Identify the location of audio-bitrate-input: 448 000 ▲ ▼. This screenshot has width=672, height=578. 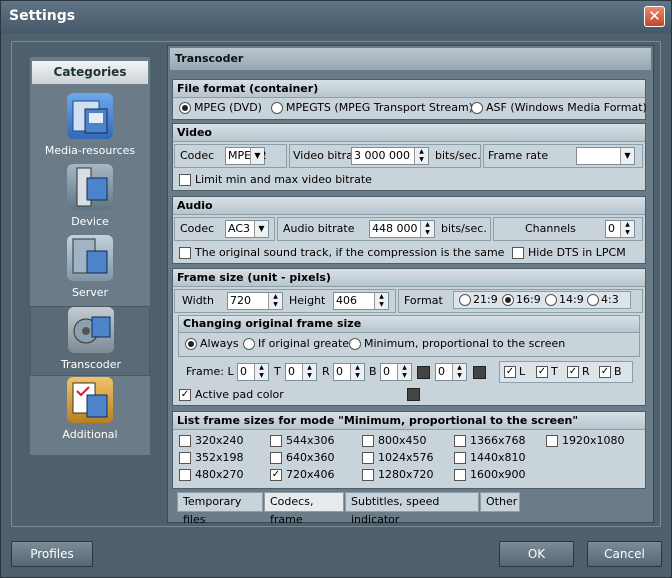
(402, 229).